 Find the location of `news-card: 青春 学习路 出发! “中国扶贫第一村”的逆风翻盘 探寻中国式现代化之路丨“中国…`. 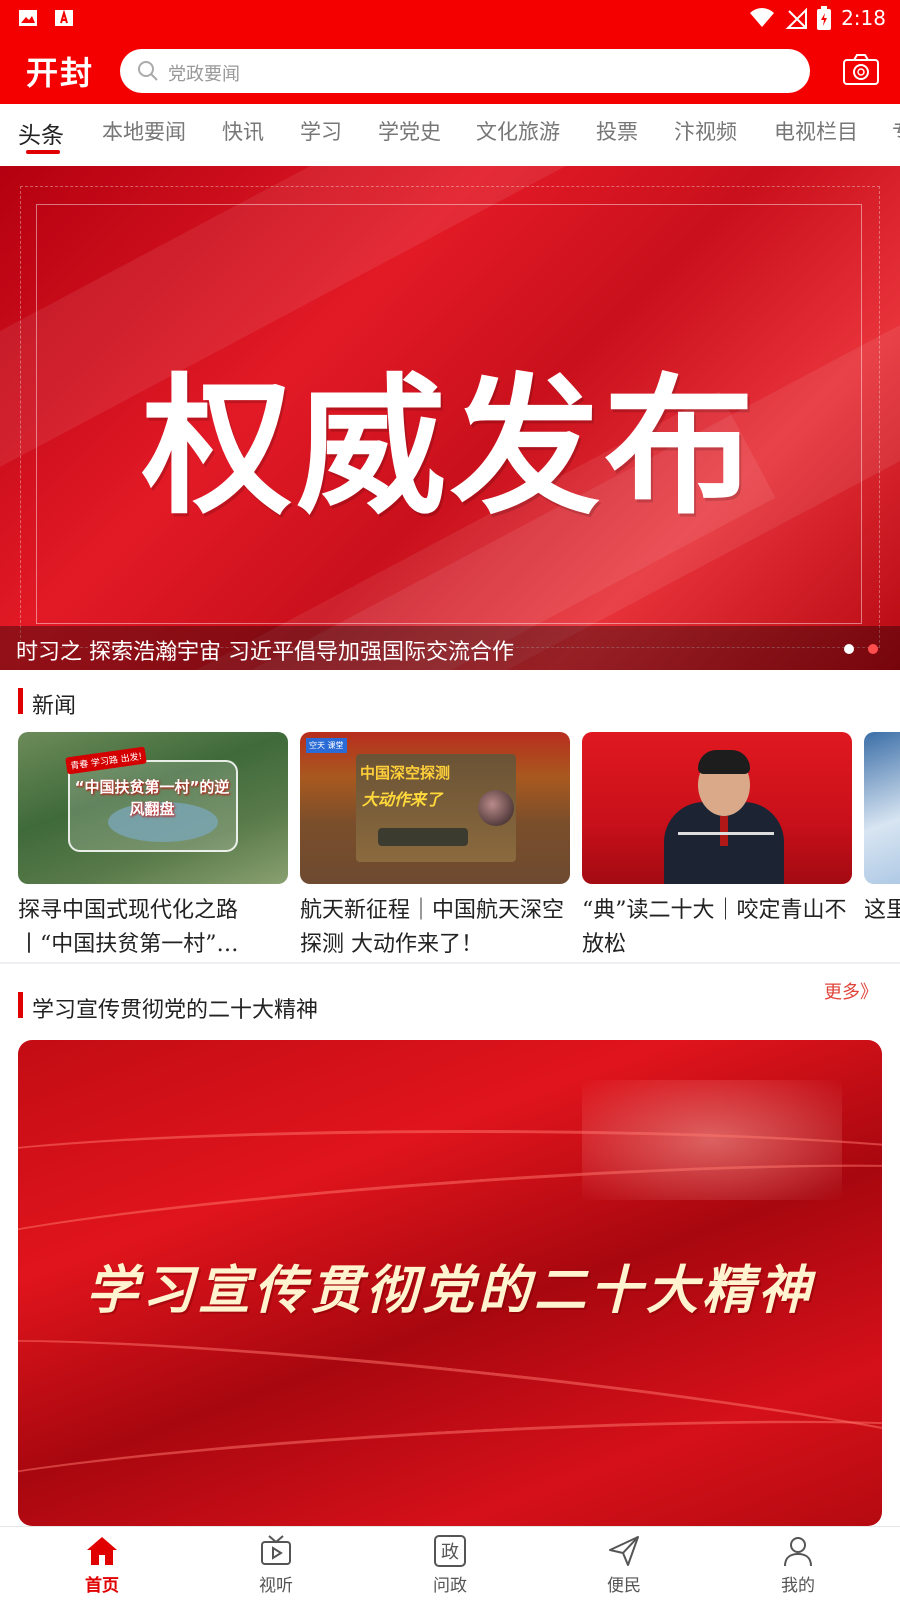

news-card: 青春 学习路 出发! “中国扶贫第一村”的逆风翻盘 探寻中国式现代化之路丨“中国… is located at coordinates (153, 847).